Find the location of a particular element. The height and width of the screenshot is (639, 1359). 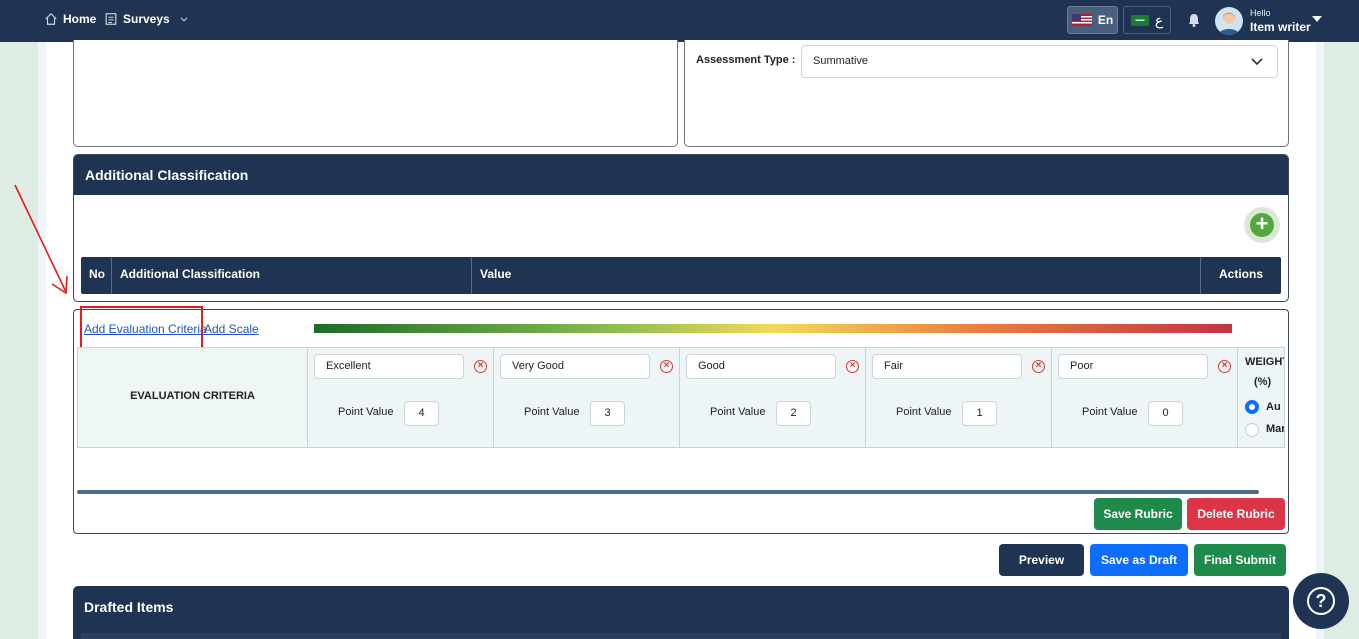

final-submit-button: Final Submit is located at coordinates (1240, 560).